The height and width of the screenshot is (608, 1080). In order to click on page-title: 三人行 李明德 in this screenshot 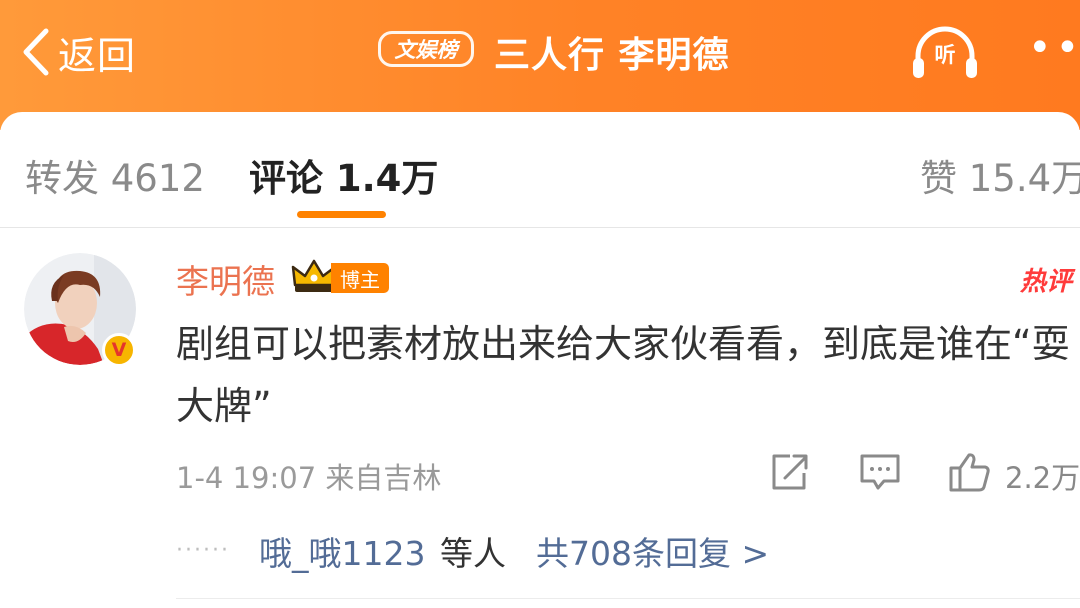, I will do `click(612, 55)`.